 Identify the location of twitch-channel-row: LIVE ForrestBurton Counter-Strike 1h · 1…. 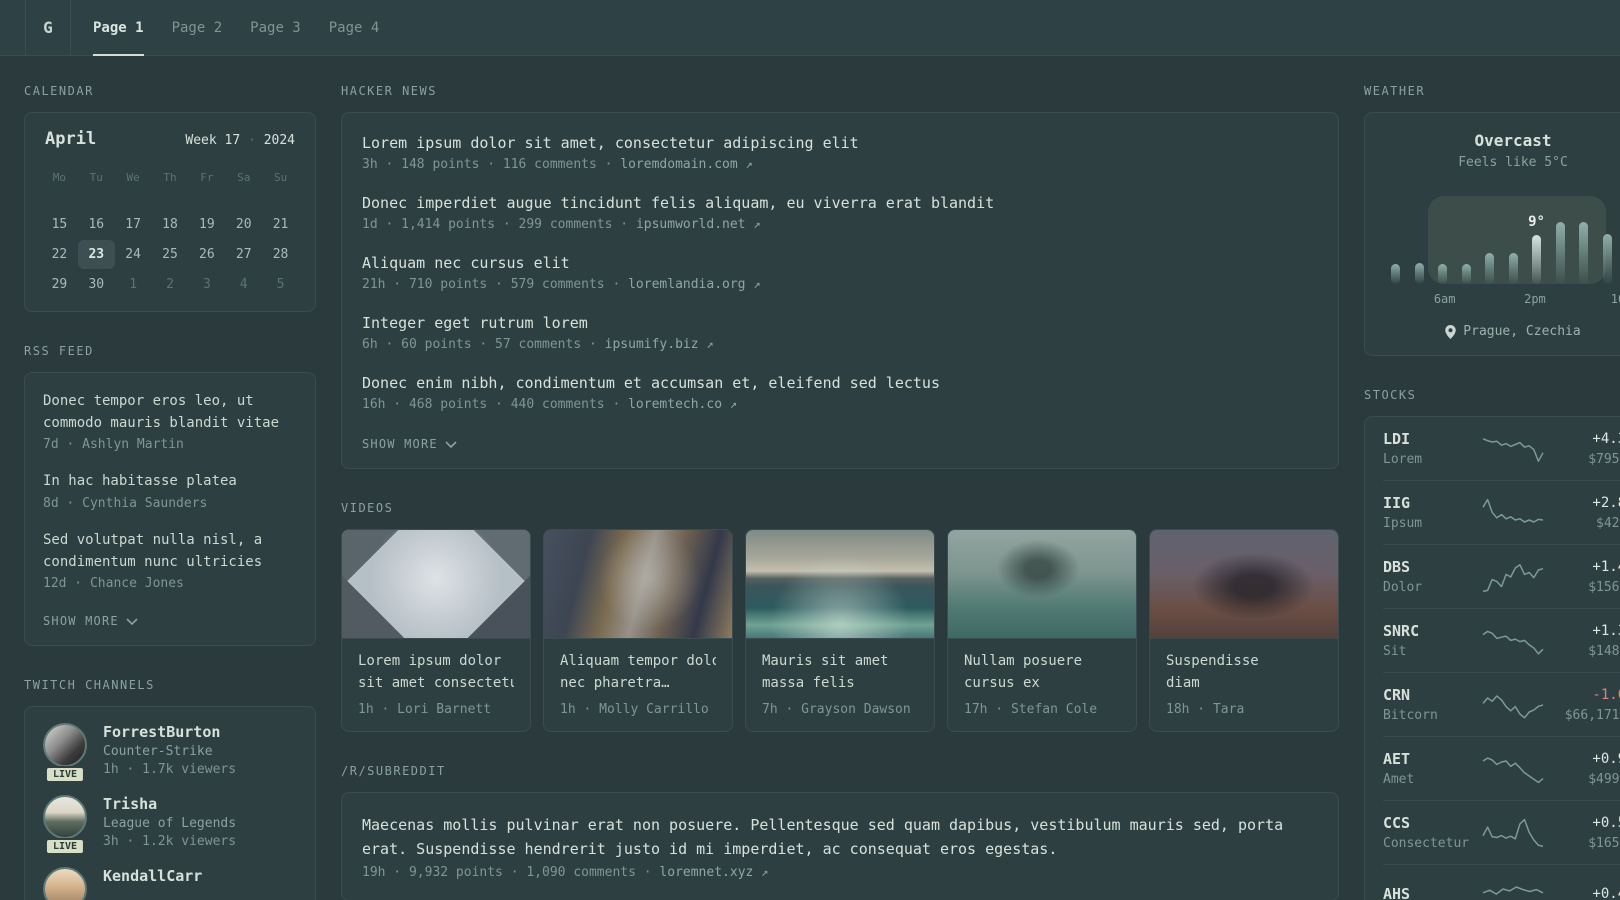
(170, 753).